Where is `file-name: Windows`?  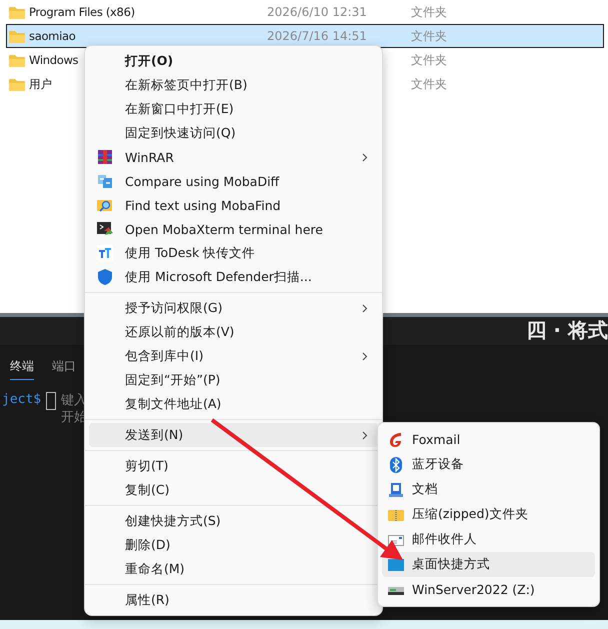 file-name: Windows is located at coordinates (53, 60).